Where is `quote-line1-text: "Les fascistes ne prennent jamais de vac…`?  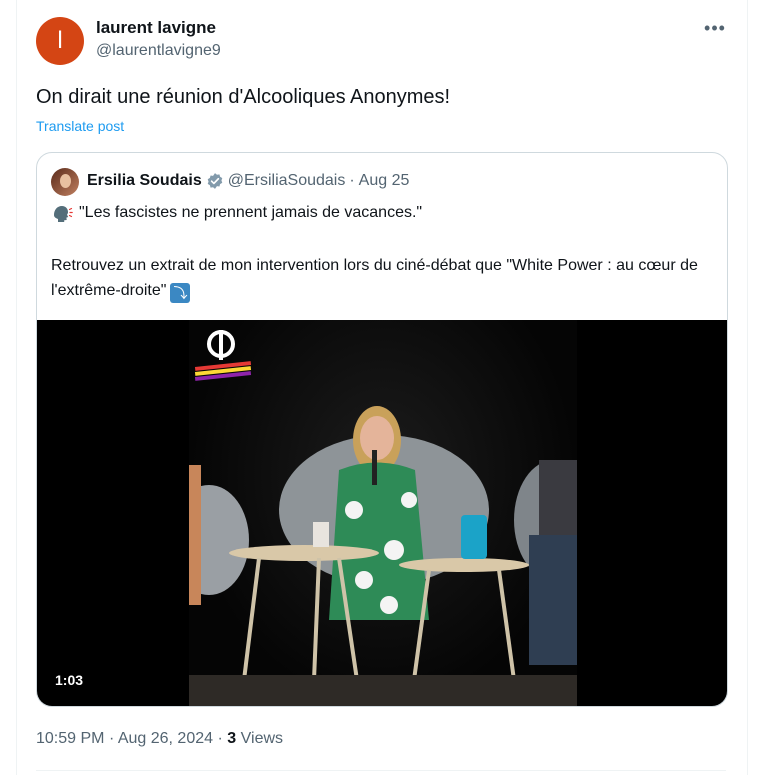 quote-line1-text: "Les fascistes ne prennent jamais de vac… is located at coordinates (251, 212).